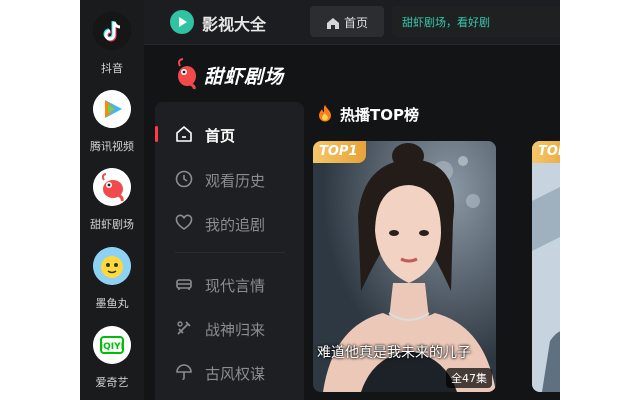  I want to click on drama-poster-image, so click(546, 266).